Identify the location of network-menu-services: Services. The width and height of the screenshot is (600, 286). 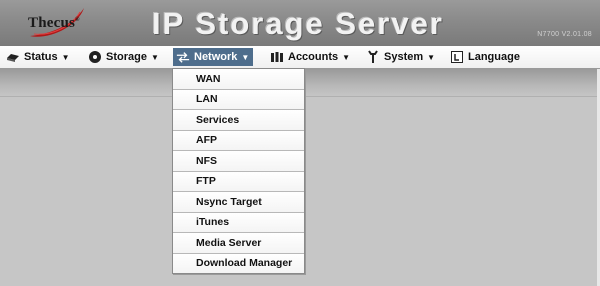
(238, 120).